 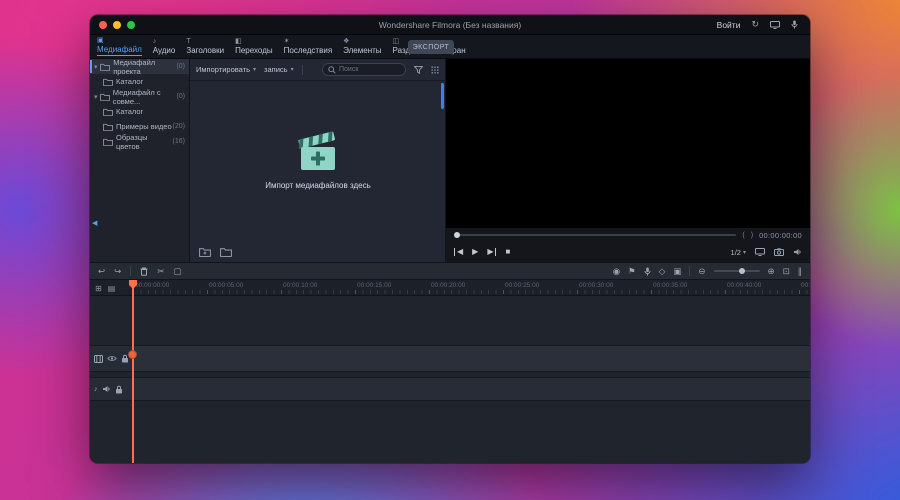 I want to click on fullscreen-icon, so click(x=760, y=252).